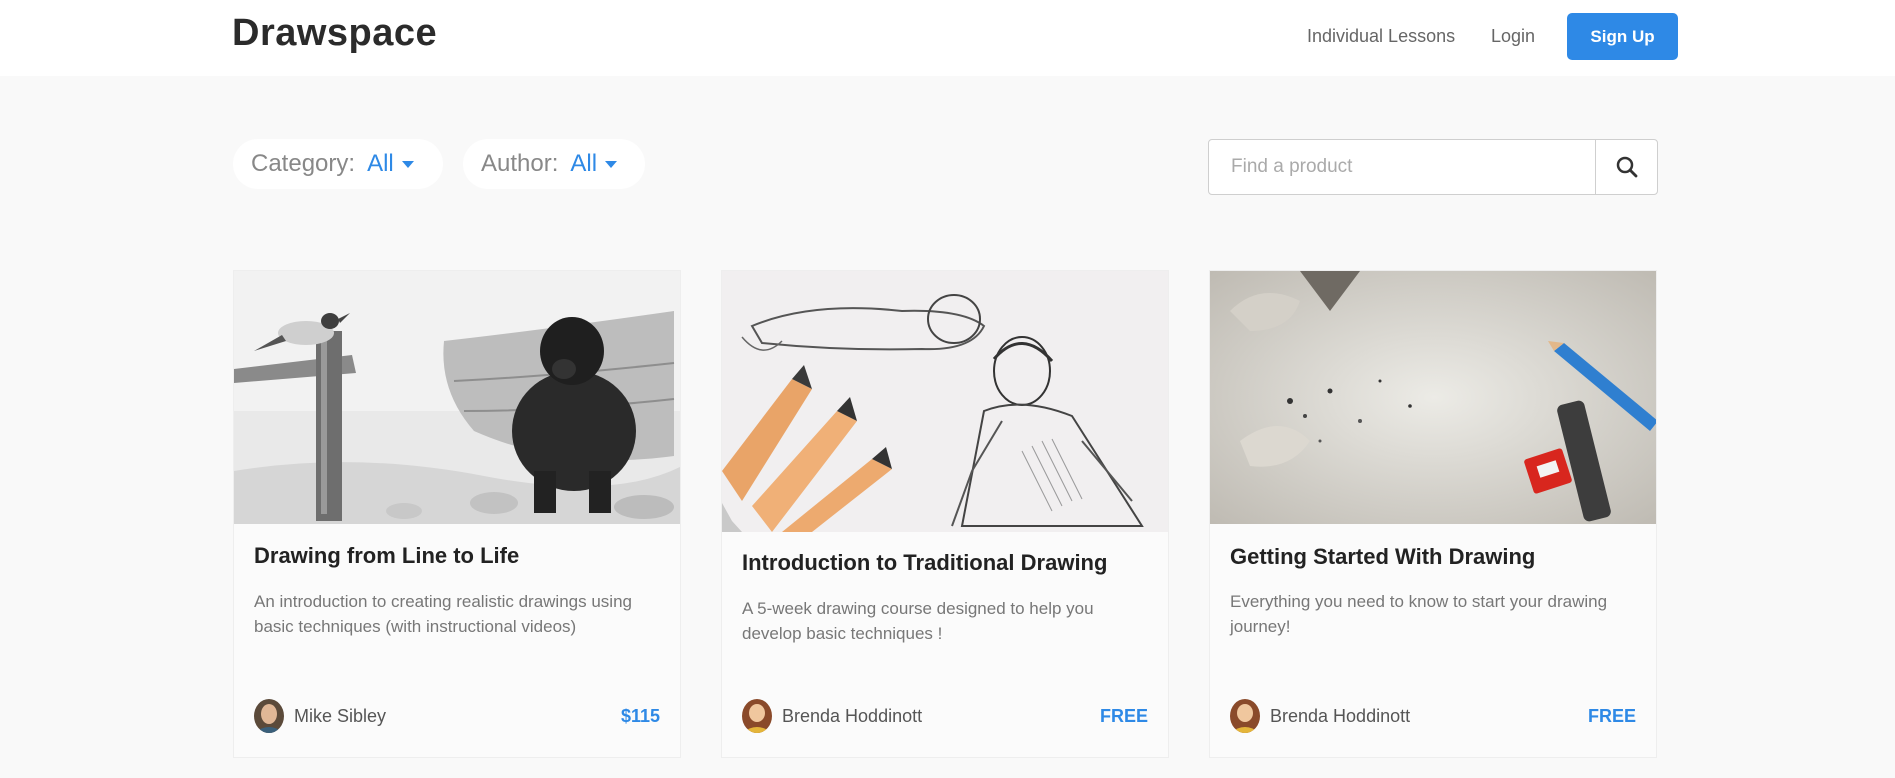 The width and height of the screenshot is (1895, 778). Describe the element at coordinates (1402, 167) in the screenshot. I see `search-input` at that location.